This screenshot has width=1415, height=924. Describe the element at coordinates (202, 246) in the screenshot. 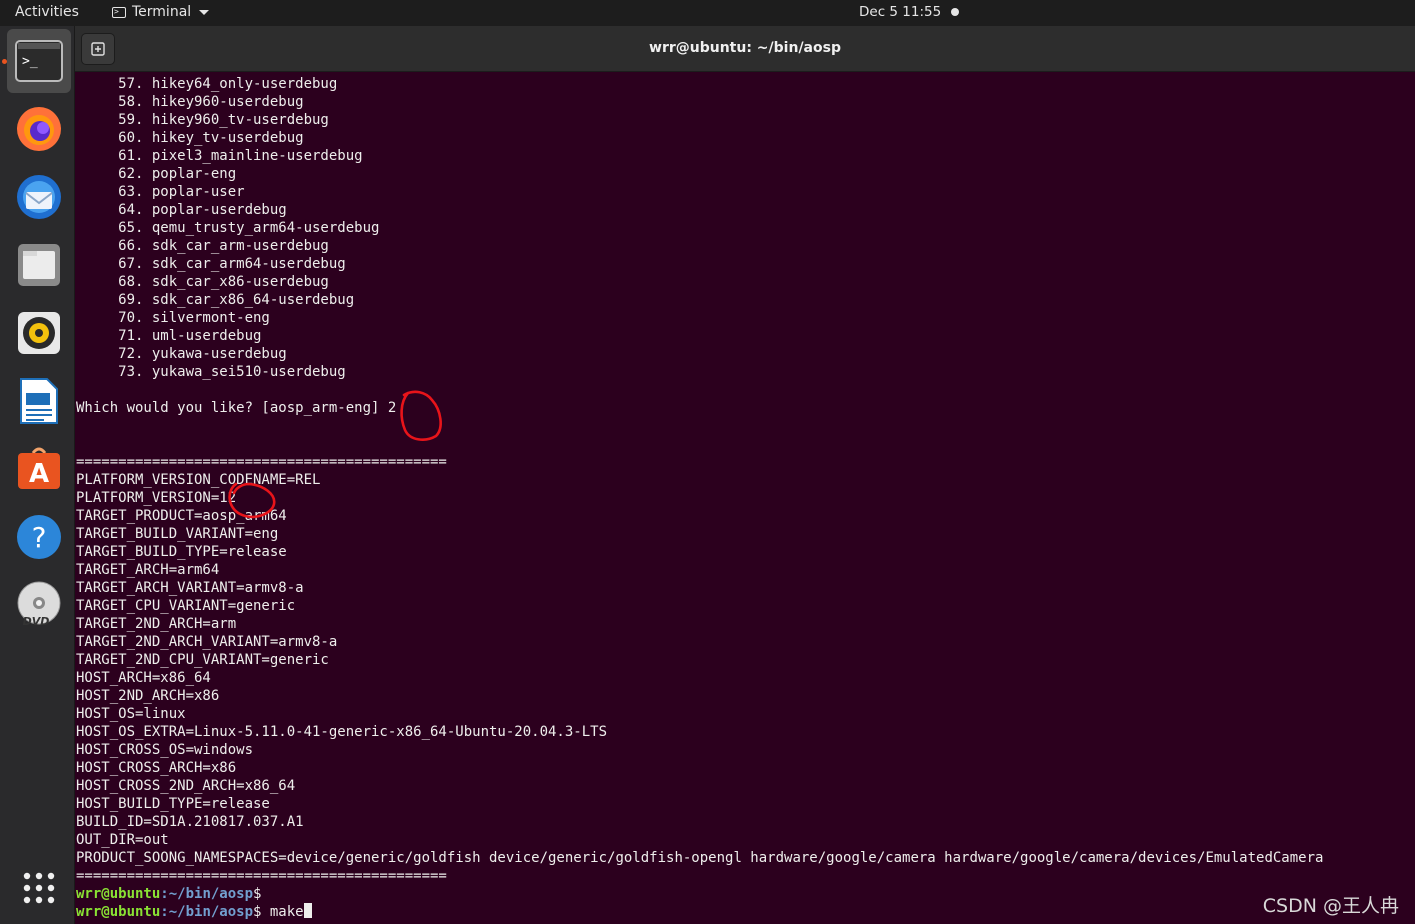

I see `terminal-line: 66. sdk_car_arm-userdebug` at that location.